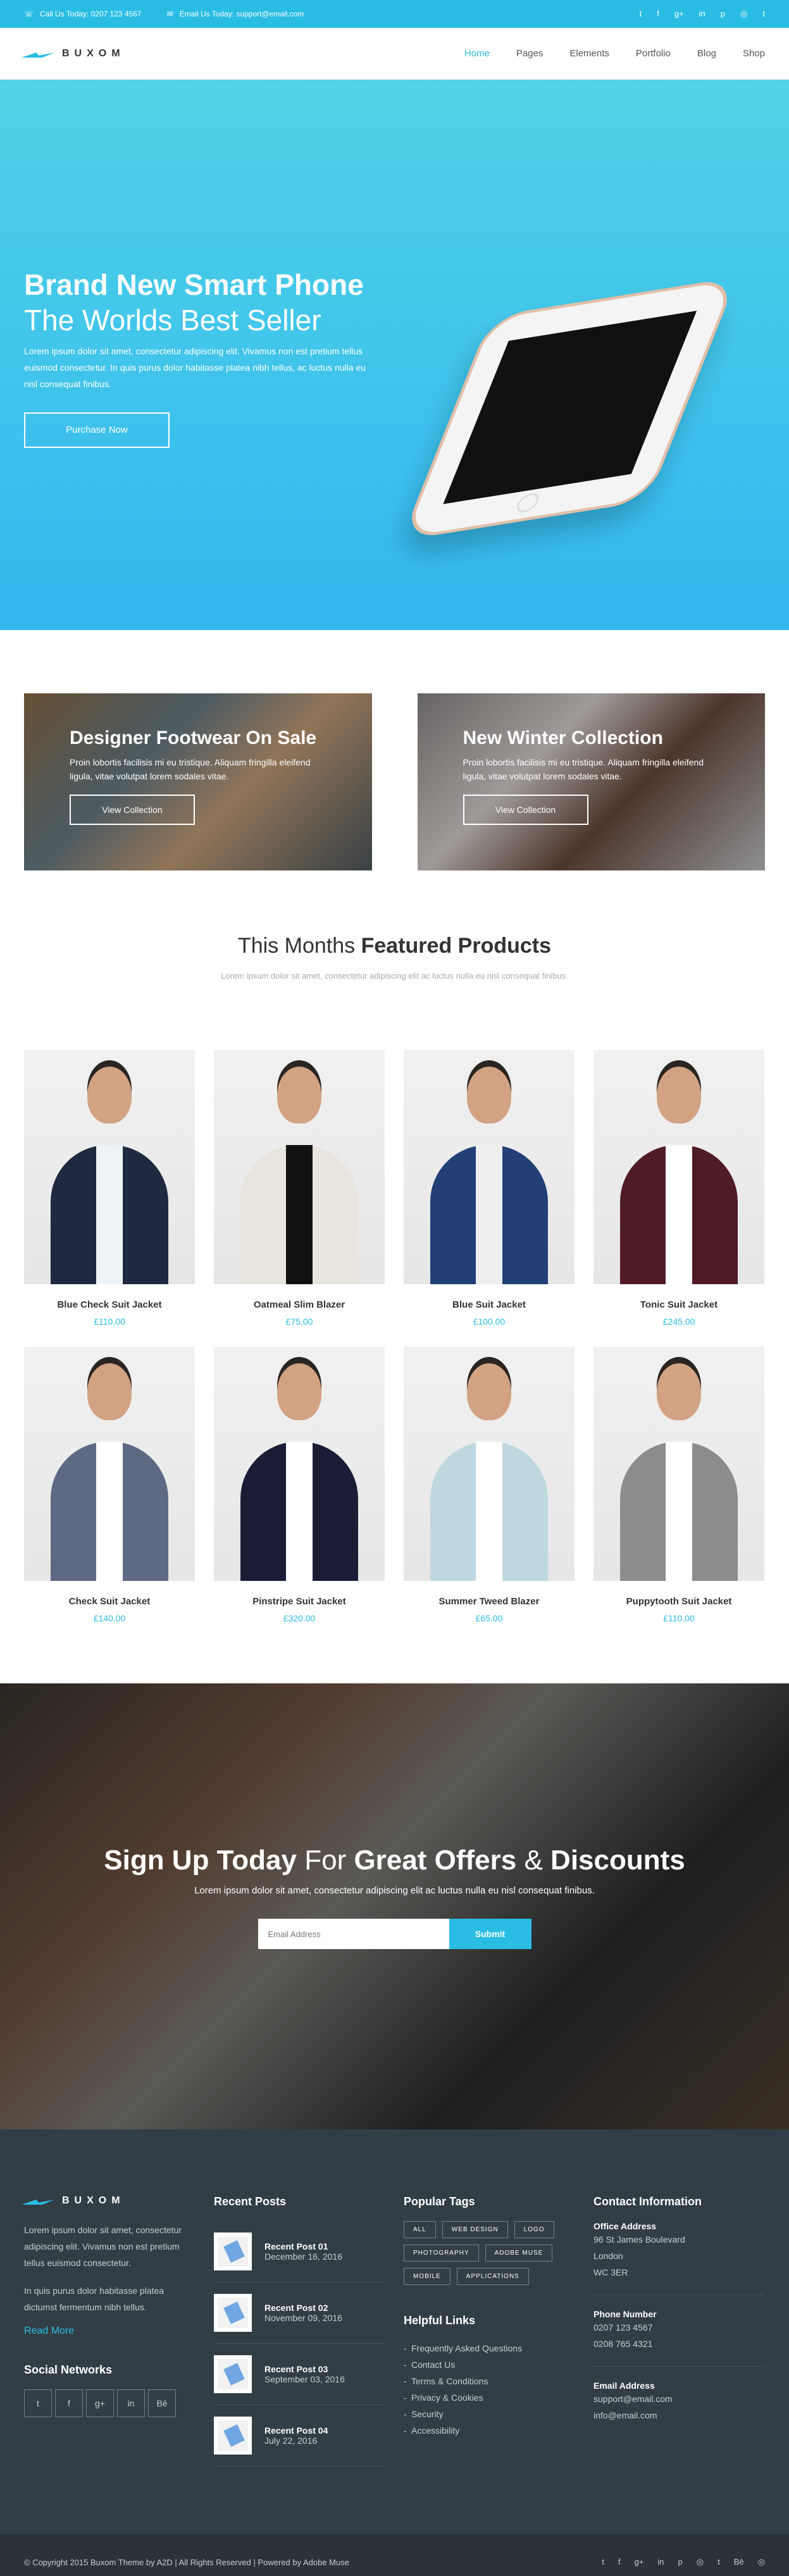 This screenshot has height=2576, width=789. I want to click on product-card: Summer Tweed Blazer £65.00, so click(489, 1485).